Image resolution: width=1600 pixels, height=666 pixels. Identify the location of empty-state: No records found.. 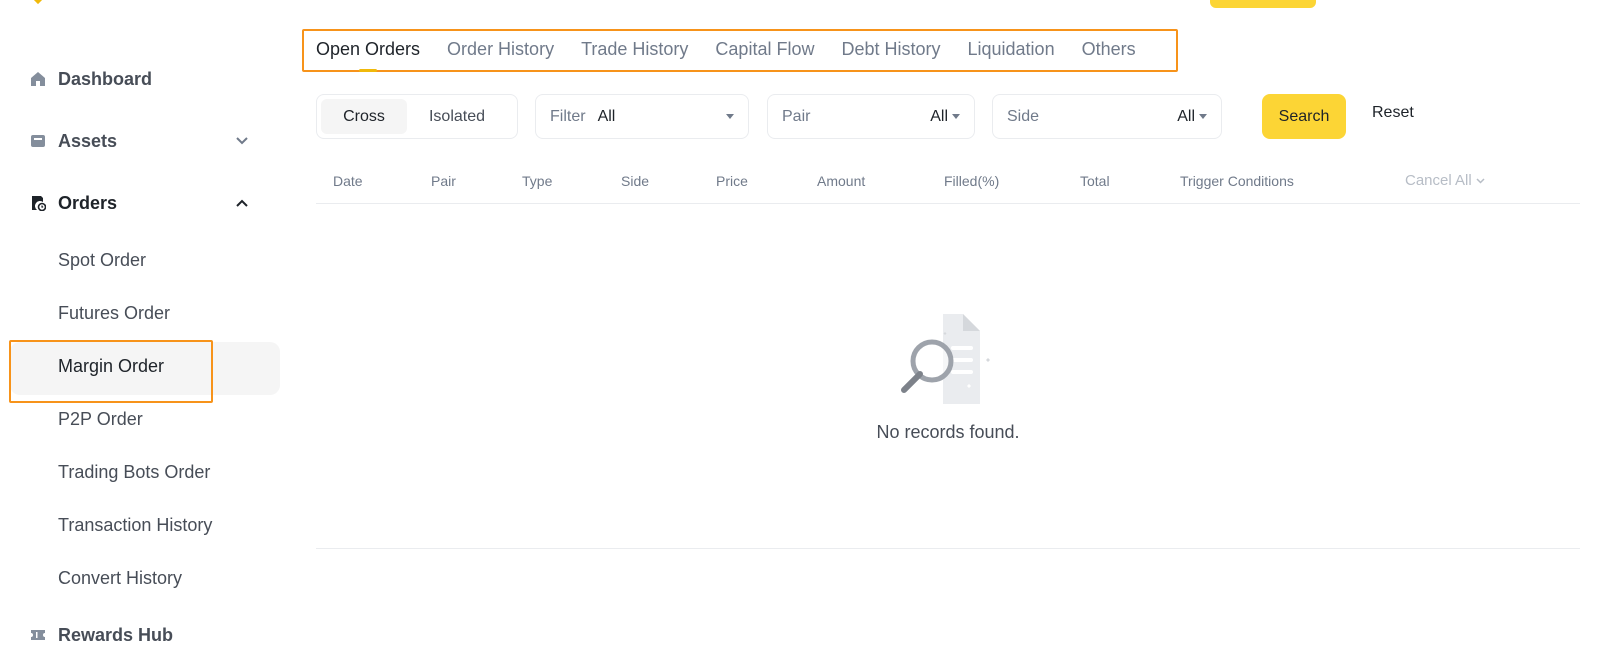
(800, 432).